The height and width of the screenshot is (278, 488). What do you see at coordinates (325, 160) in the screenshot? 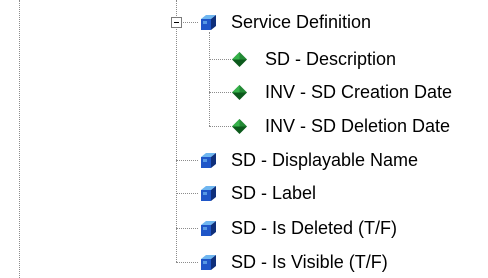
I see `tree-item-label: SD - Displayable Name` at bounding box center [325, 160].